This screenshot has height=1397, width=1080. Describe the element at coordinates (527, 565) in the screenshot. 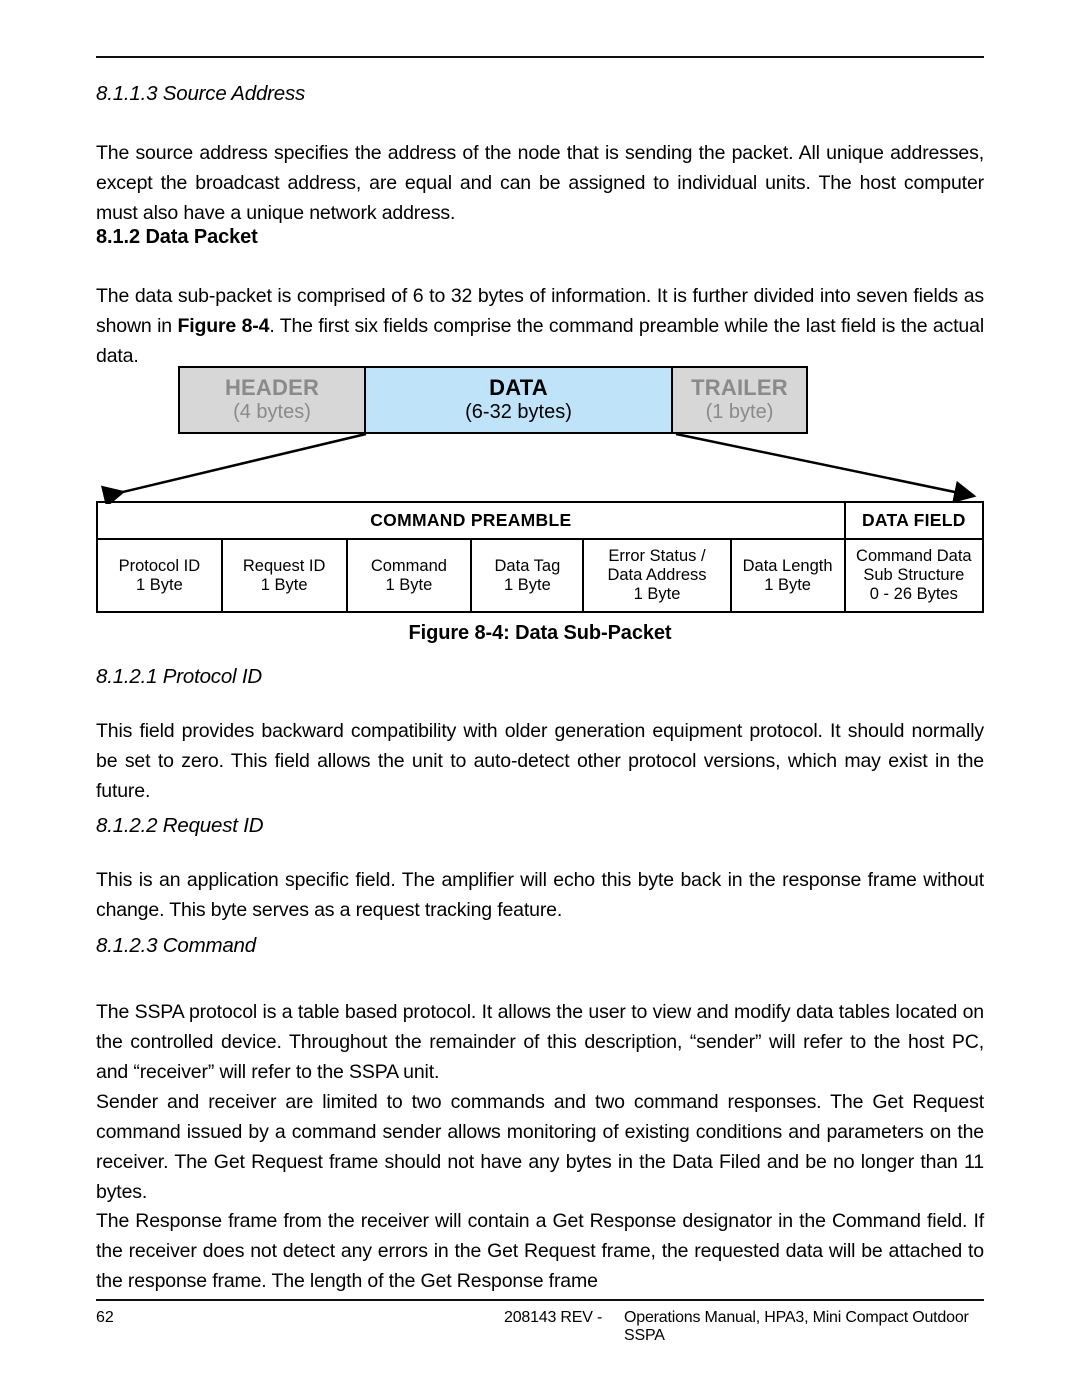

I see `field-name: Data Tag` at that location.